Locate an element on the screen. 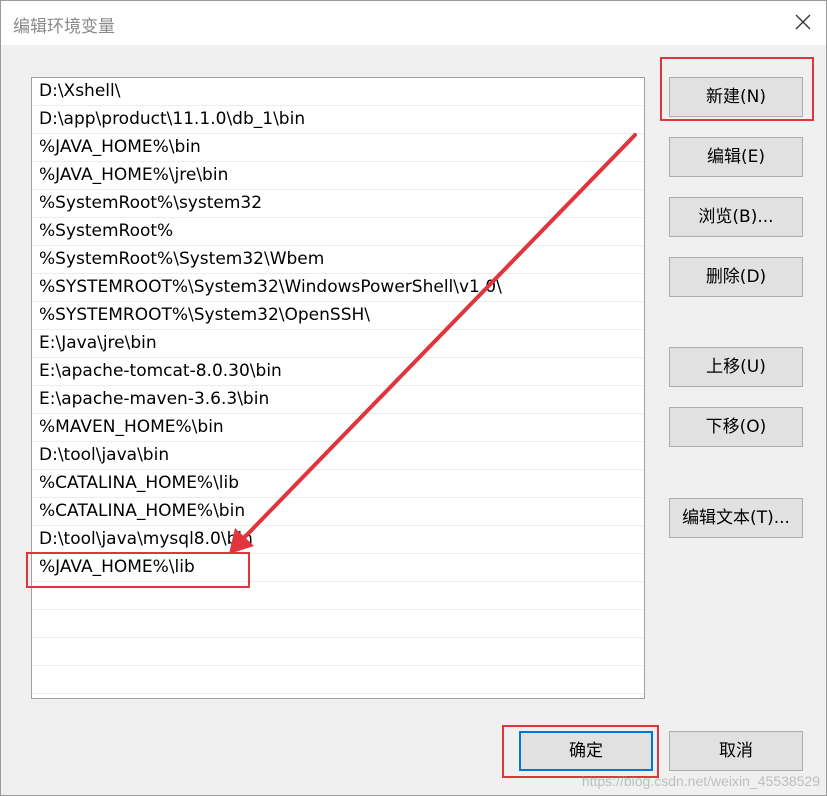 The image size is (827, 796). close-button is located at coordinates (803, 22).